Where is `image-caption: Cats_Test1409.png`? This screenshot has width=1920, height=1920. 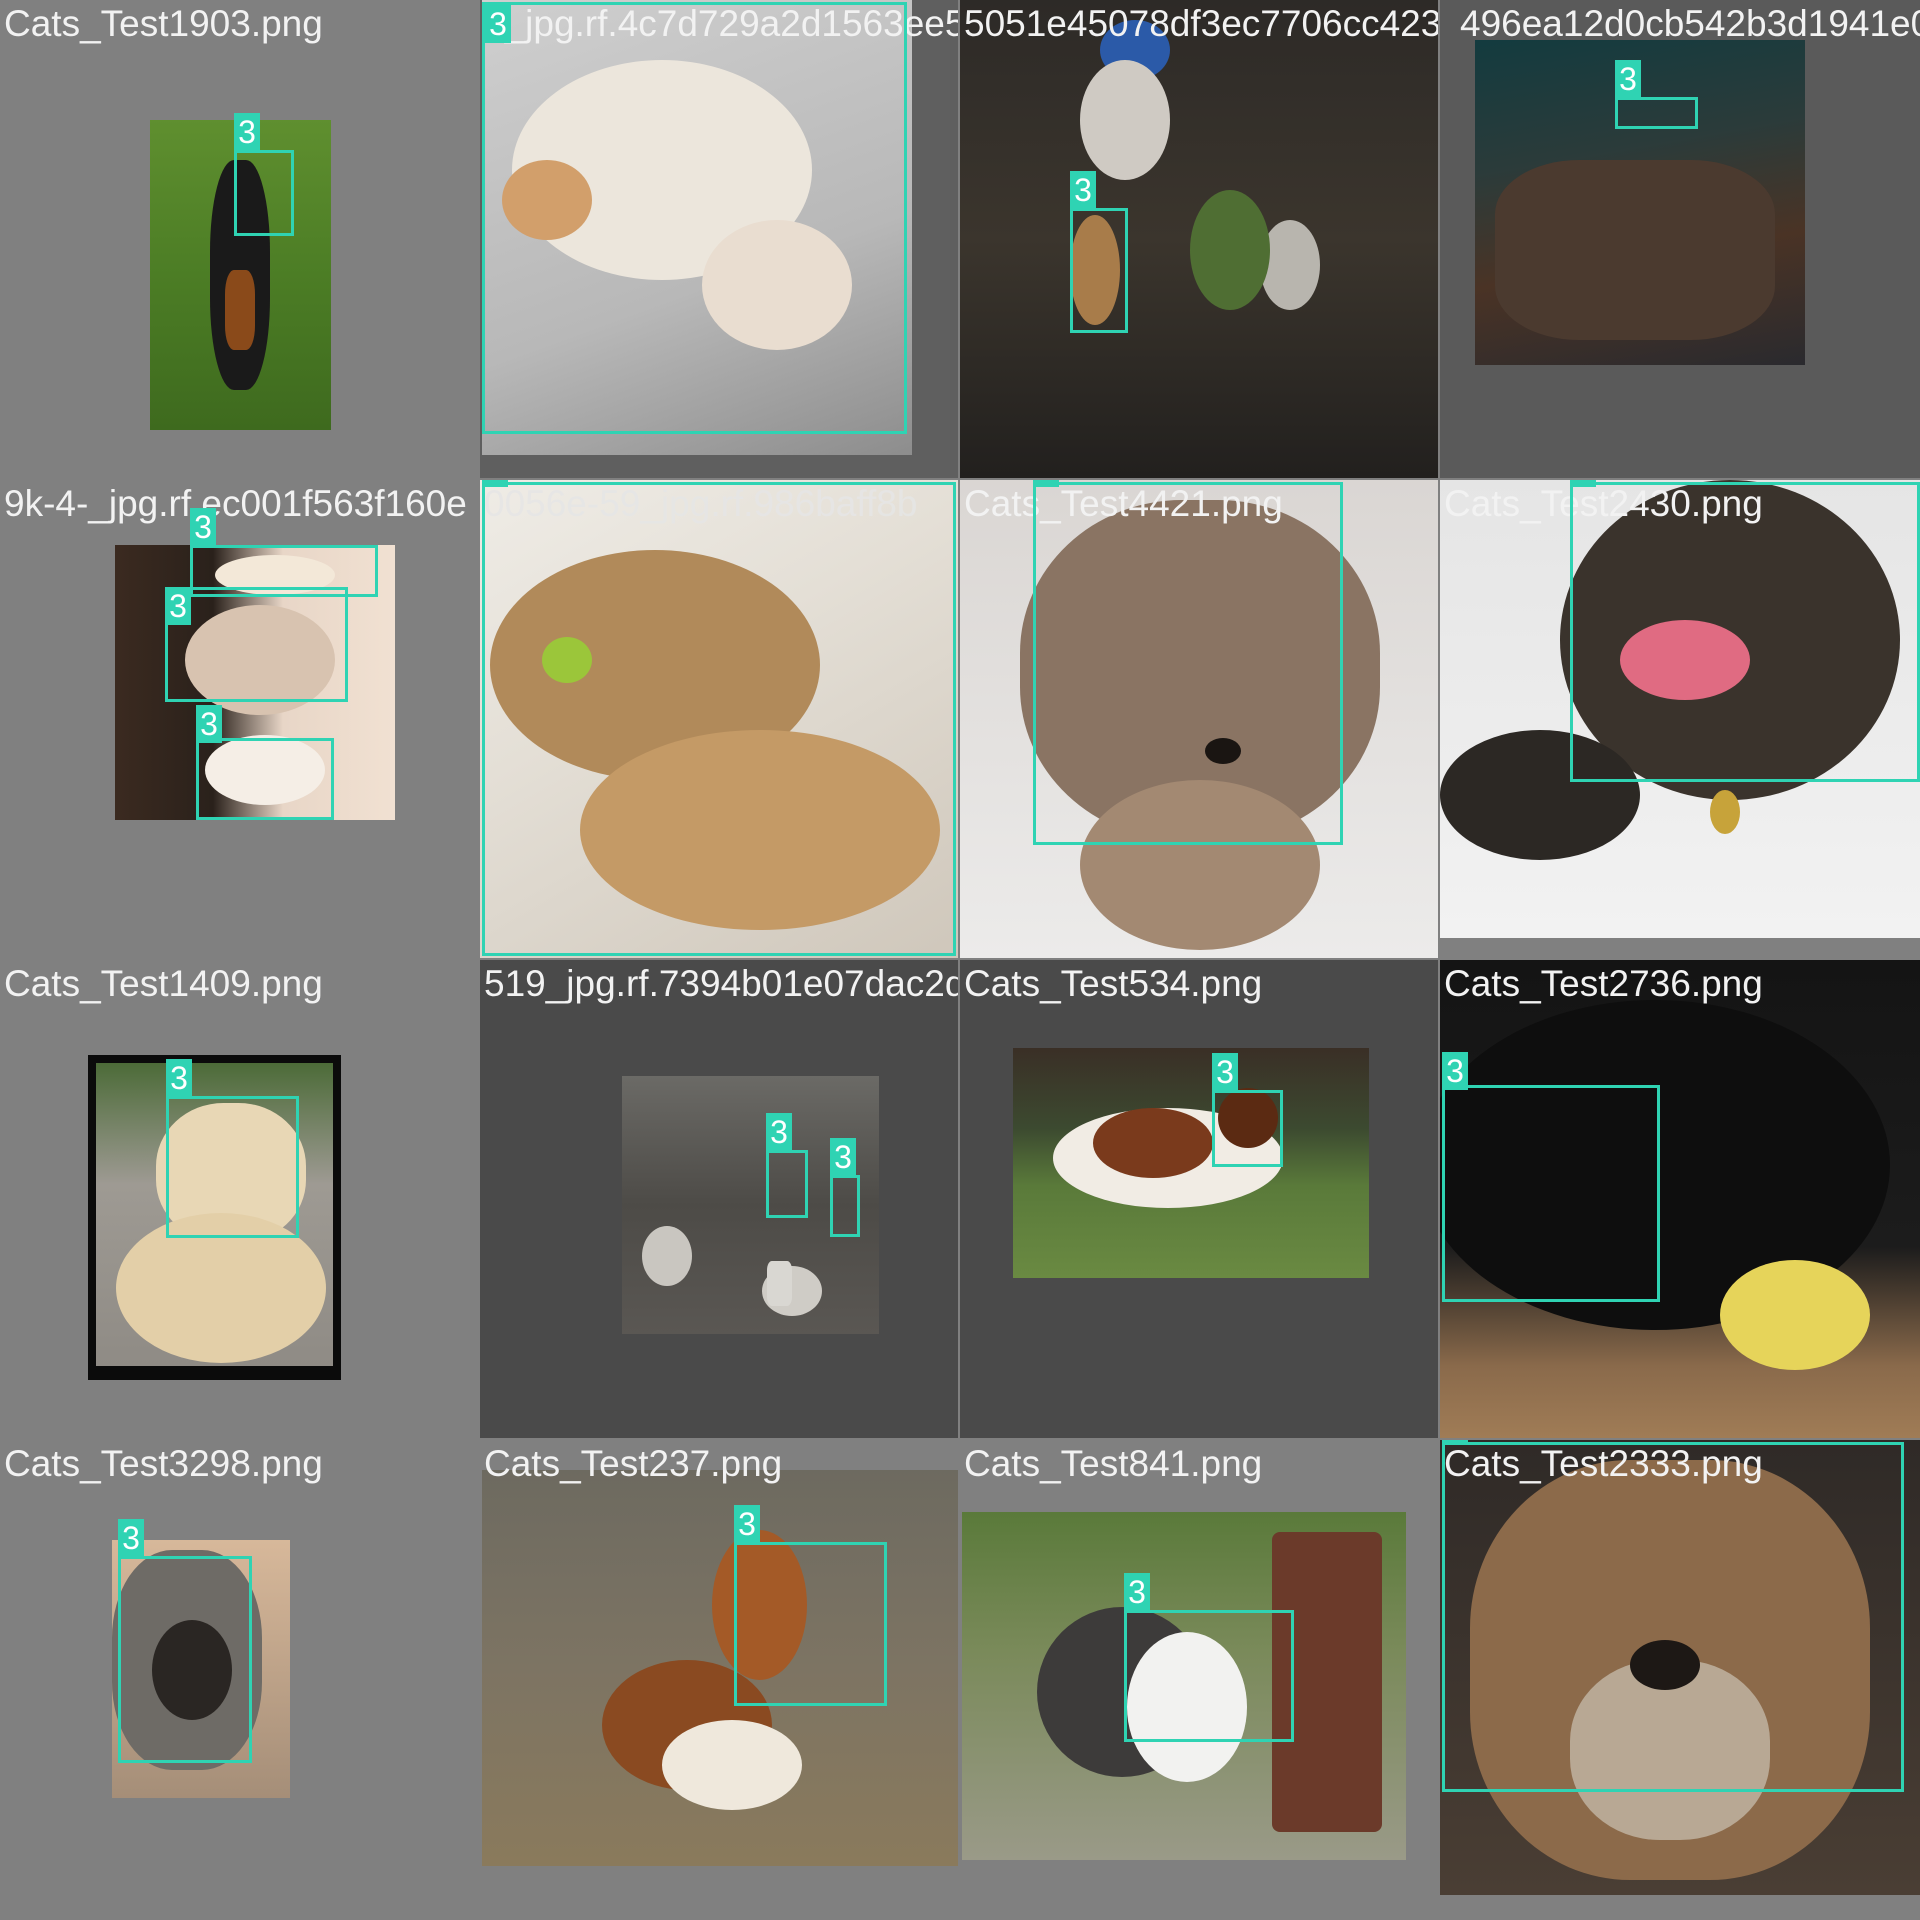
image-caption: Cats_Test1409.png is located at coordinates (163, 983).